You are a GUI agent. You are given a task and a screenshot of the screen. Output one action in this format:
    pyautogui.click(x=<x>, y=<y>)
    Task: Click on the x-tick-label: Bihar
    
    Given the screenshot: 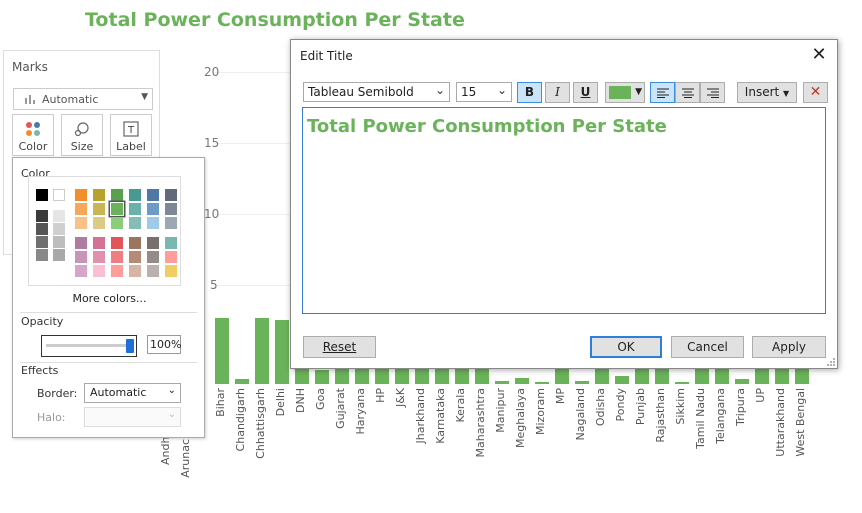 What is the action you would take?
    pyautogui.click(x=220, y=402)
    